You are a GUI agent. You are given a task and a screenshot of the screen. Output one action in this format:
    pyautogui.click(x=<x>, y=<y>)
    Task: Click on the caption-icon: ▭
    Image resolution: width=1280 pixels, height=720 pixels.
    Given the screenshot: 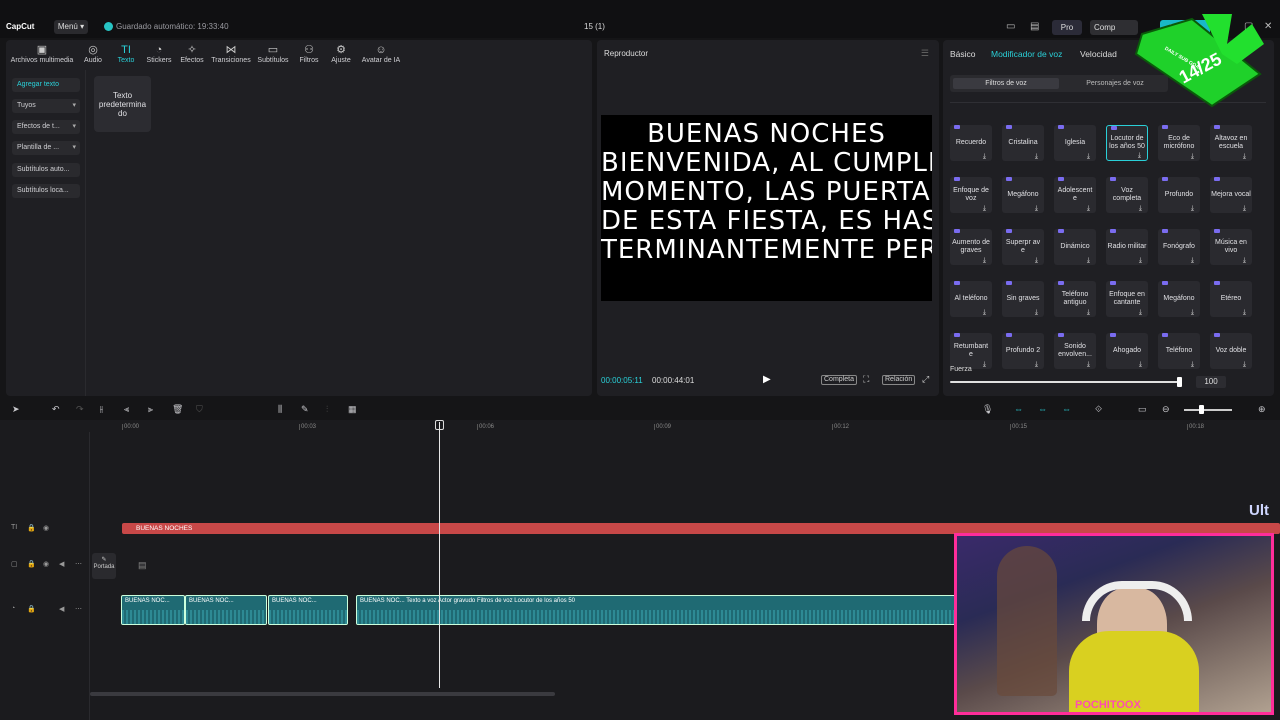 What is the action you would take?
    pyautogui.click(x=1142, y=409)
    